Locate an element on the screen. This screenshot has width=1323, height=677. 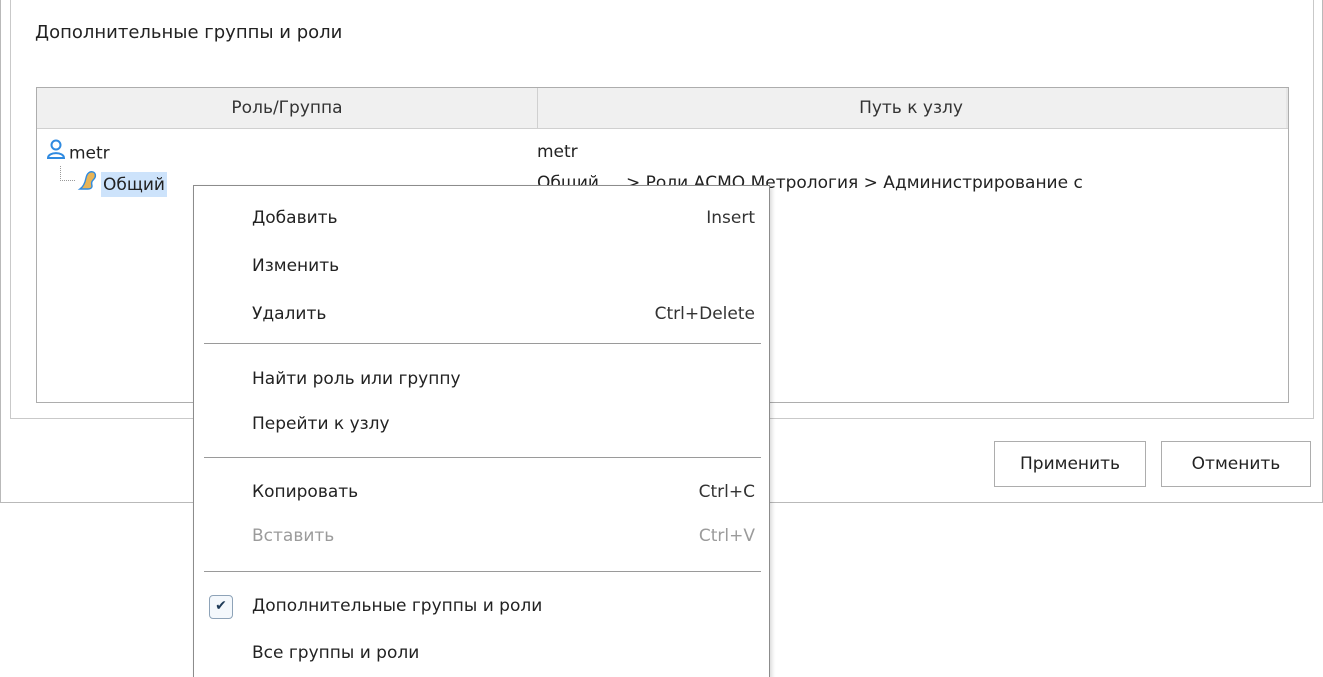
table-header: Роль/Группа Путь к узлу is located at coordinates (662, 108).